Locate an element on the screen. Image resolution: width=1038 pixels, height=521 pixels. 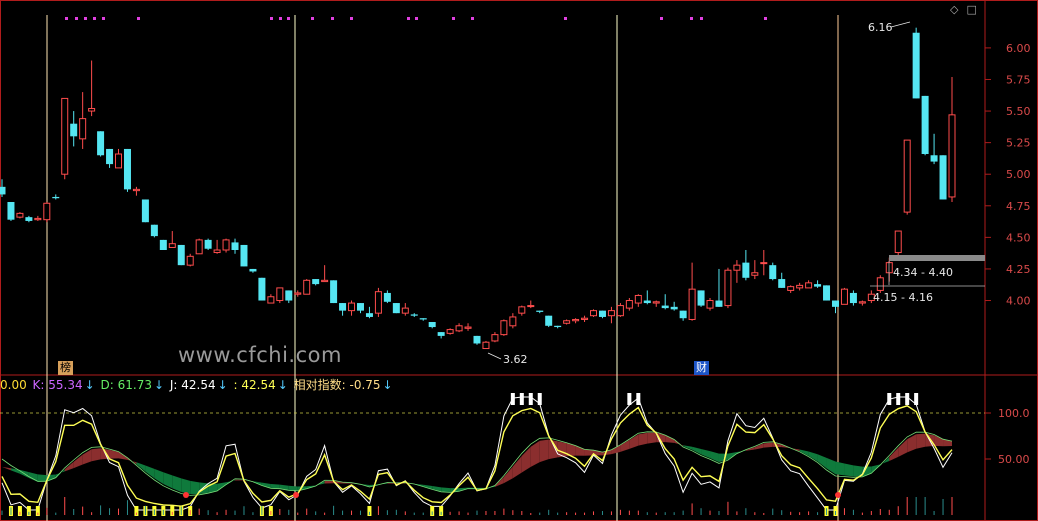
kdj-band is located at coordinates (477, 463).